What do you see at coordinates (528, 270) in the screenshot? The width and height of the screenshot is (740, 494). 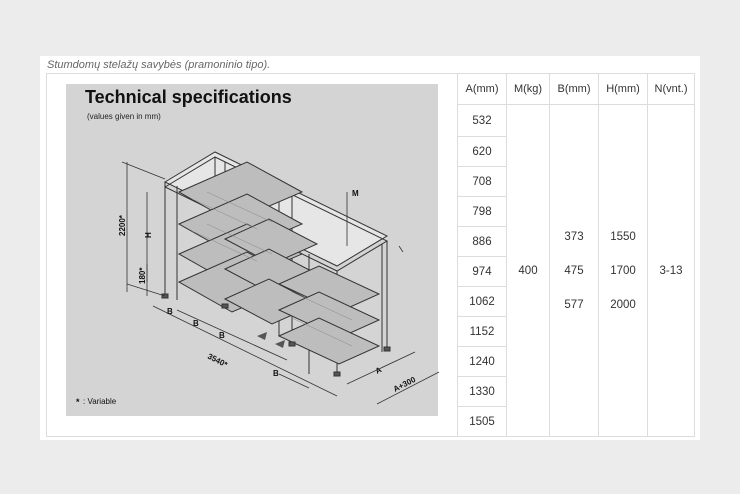 I see `cell-m: 400` at bounding box center [528, 270].